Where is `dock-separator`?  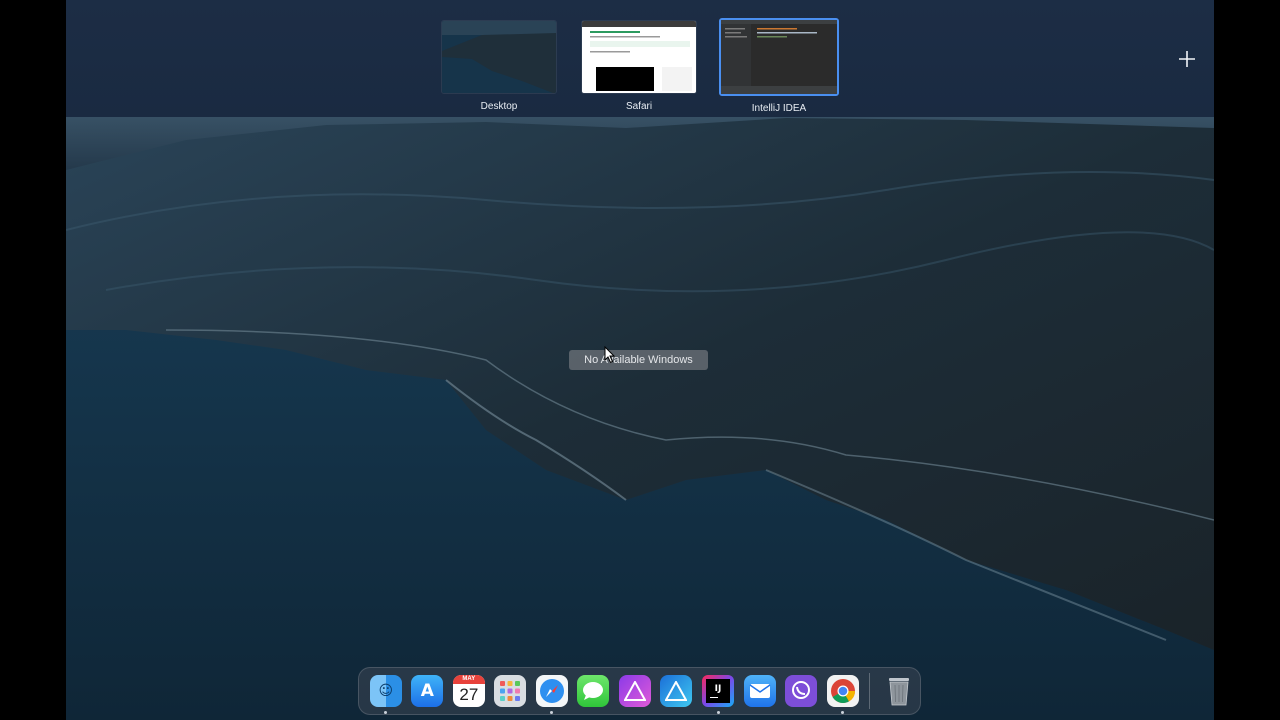 dock-separator is located at coordinates (870, 691).